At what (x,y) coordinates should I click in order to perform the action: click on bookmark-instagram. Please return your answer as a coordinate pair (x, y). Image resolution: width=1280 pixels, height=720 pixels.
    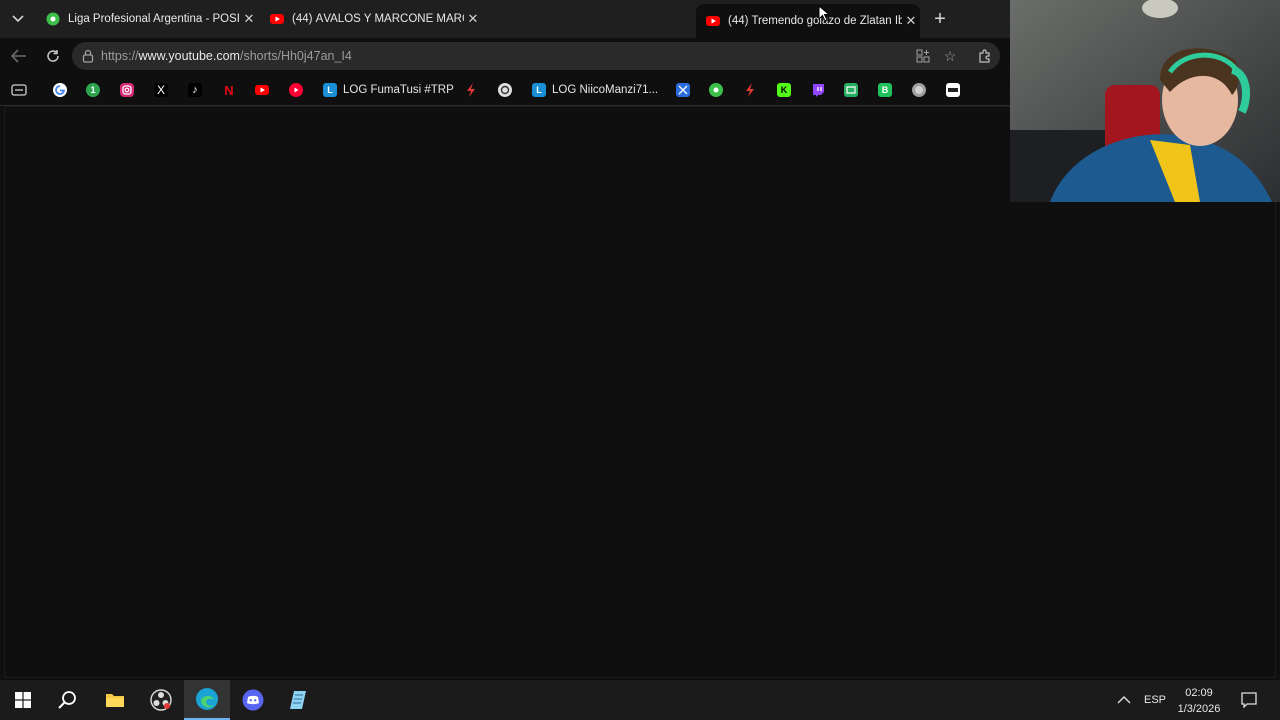
    Looking at the image, I should click on (127, 90).